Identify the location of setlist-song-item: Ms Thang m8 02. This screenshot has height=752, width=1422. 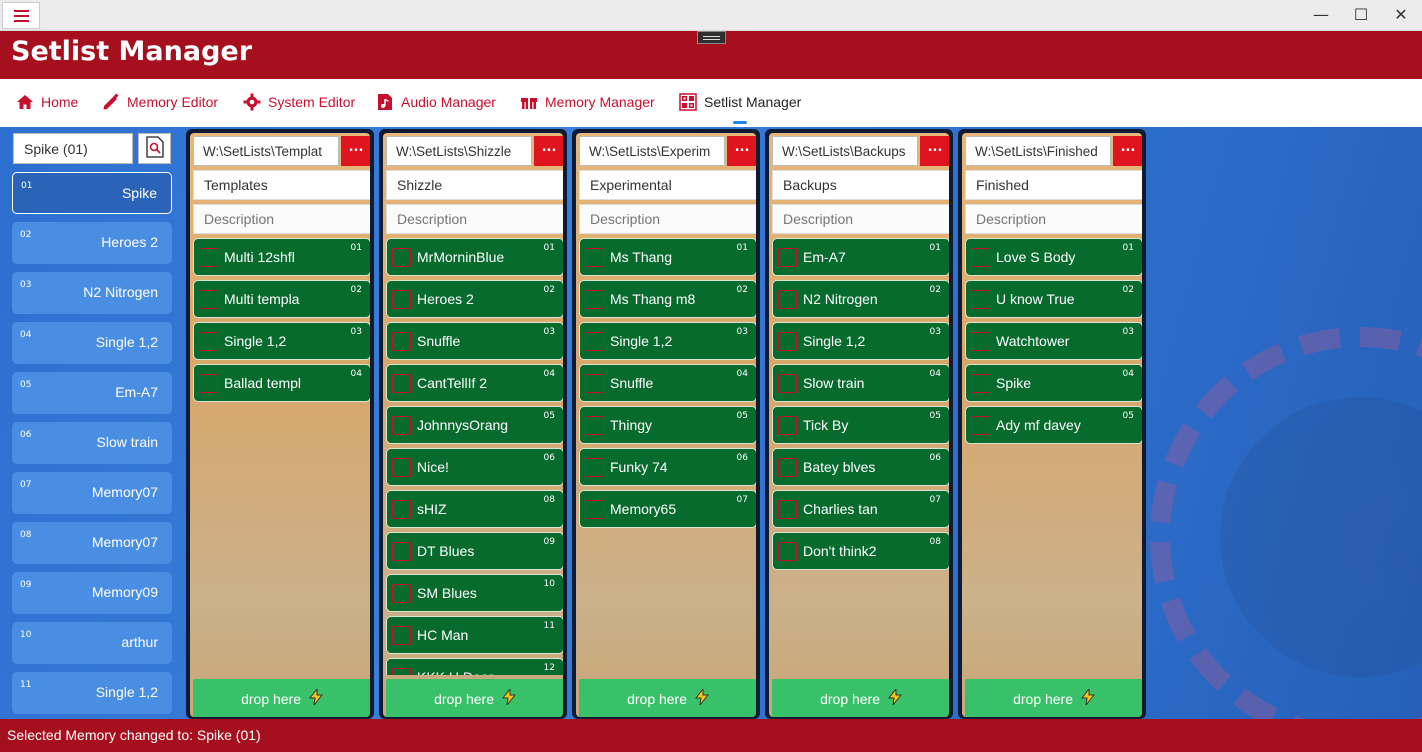
(667, 299).